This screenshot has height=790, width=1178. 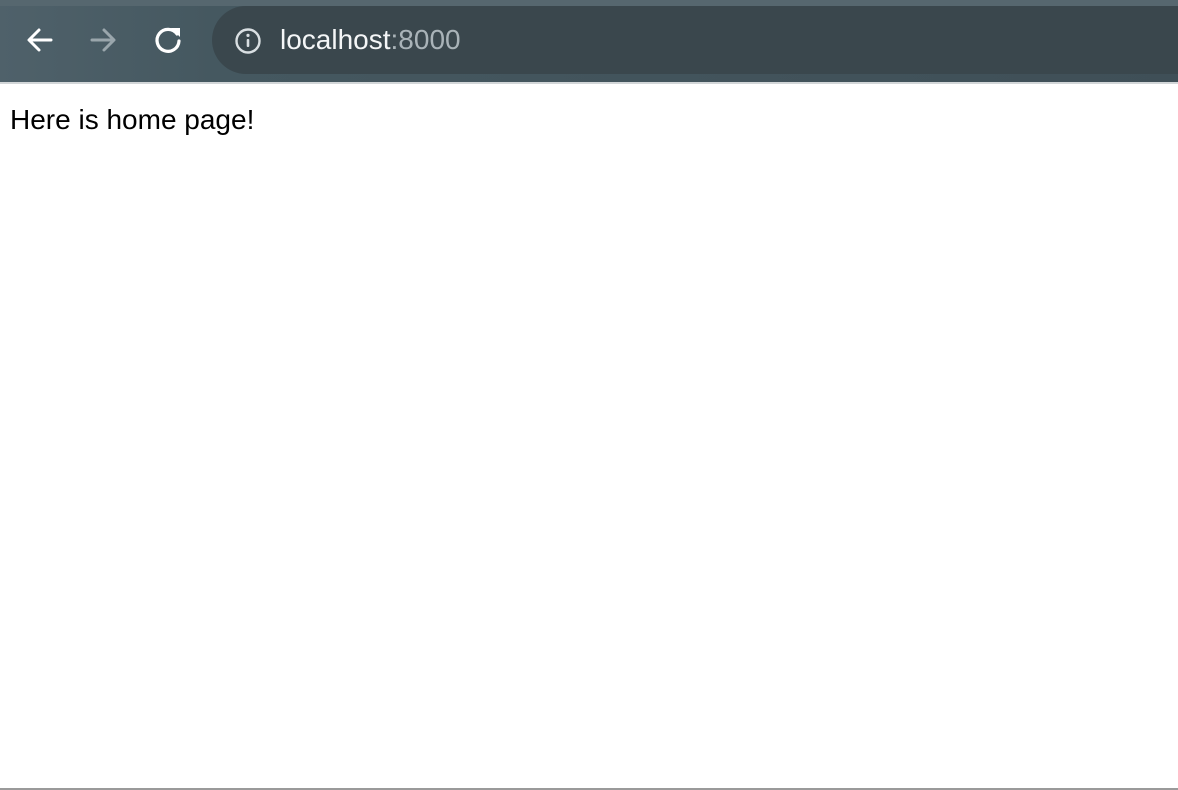 I want to click on back-button, so click(x=40, y=40).